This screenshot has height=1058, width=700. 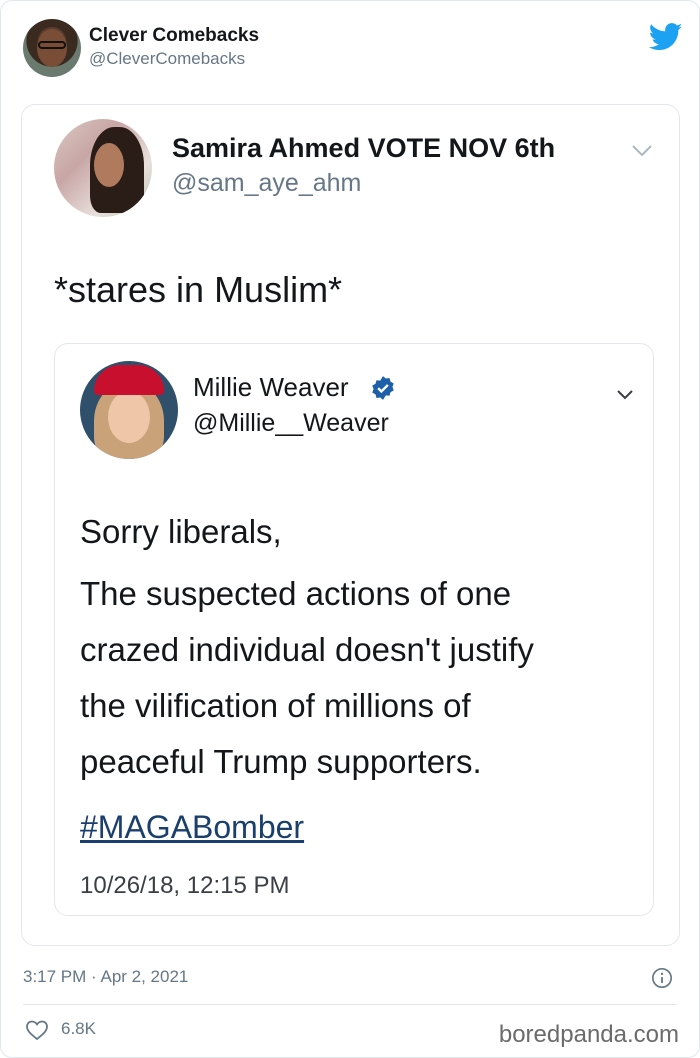 What do you see at coordinates (185, 885) in the screenshot?
I see `quoted-tweet-timestamp: 10/26/18, 12:15 PM` at bounding box center [185, 885].